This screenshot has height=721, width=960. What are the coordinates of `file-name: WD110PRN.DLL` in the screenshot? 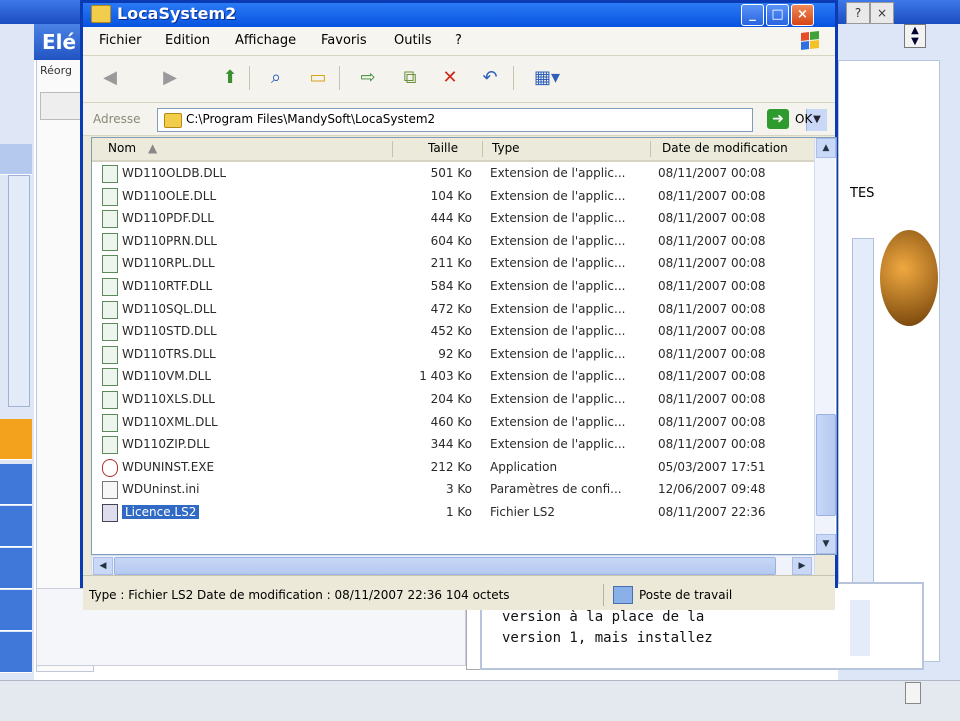 It's located at (169, 241).